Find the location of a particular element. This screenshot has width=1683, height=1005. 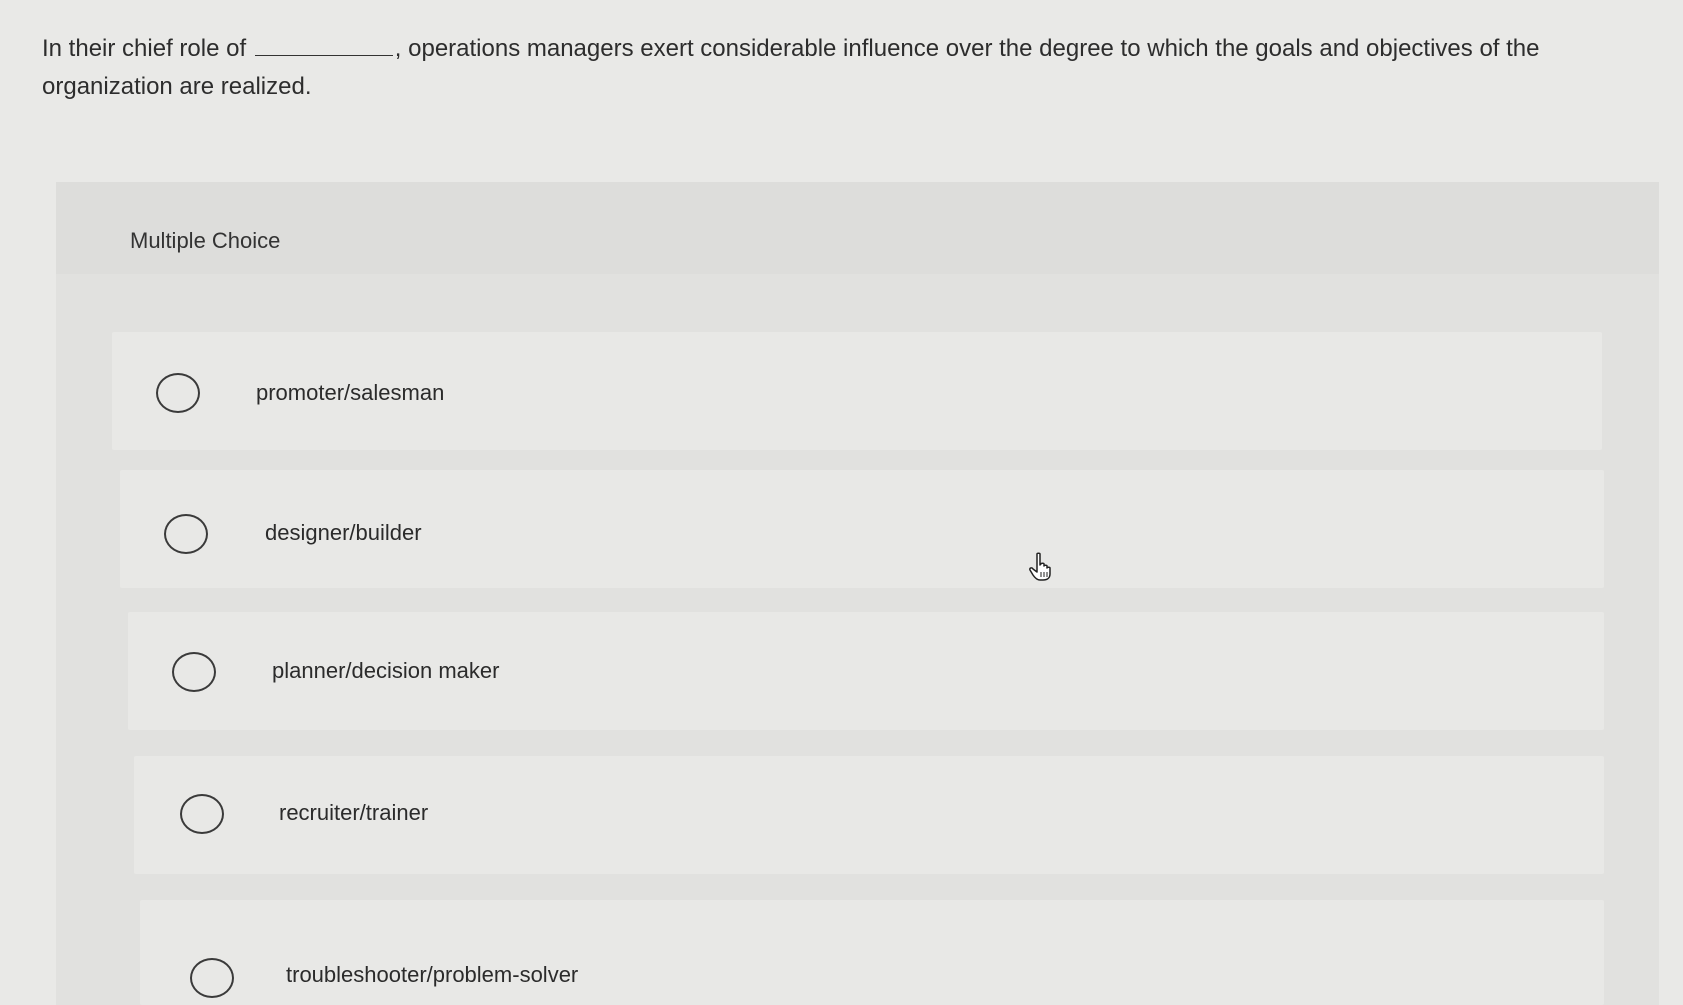

multiple-choice-title: Multiple Choice is located at coordinates (205, 240).